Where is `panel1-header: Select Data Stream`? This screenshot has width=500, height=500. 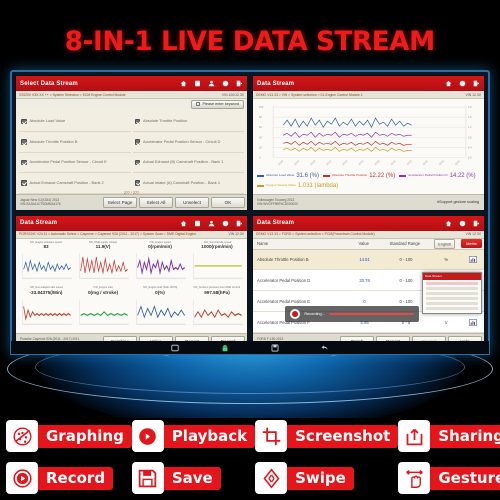
panel1-header: Select Data Stream is located at coordinates (131, 83).